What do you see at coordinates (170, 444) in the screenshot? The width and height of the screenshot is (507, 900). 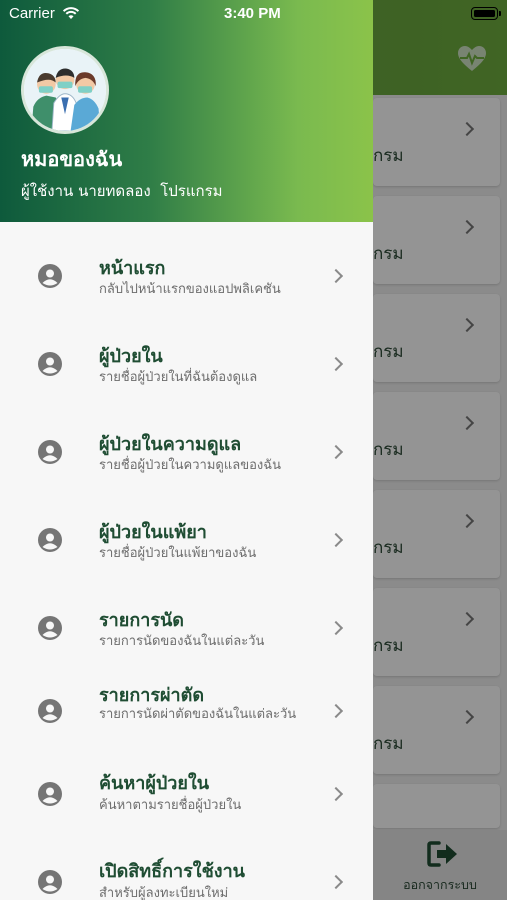 I see `menu-item-title: ผู้ป่วยในความดูแล` at bounding box center [170, 444].